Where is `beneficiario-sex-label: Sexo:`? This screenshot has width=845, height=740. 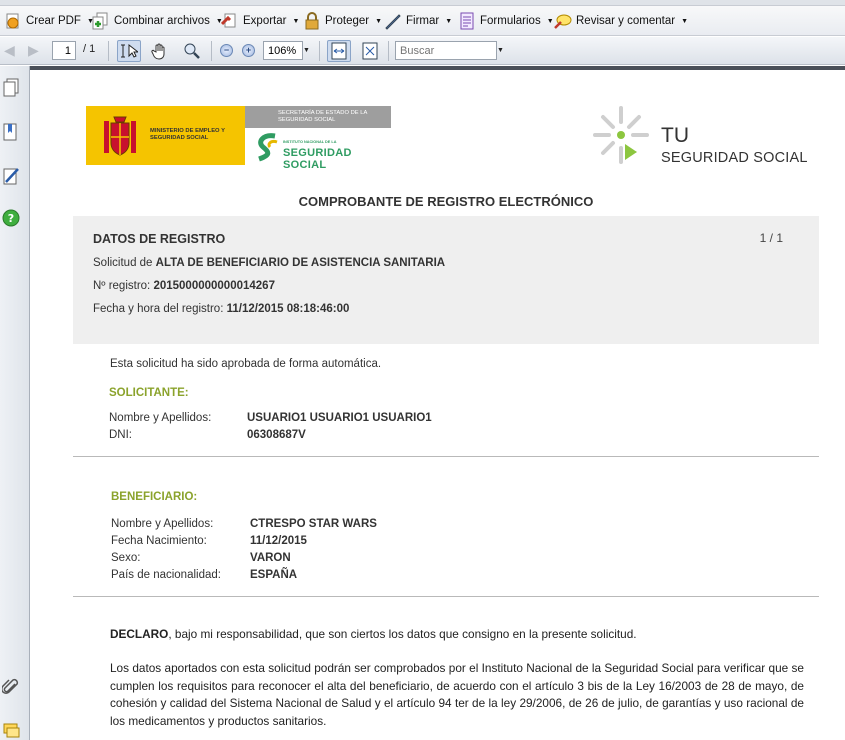
beneficiario-sex-label: Sexo: is located at coordinates (126, 558).